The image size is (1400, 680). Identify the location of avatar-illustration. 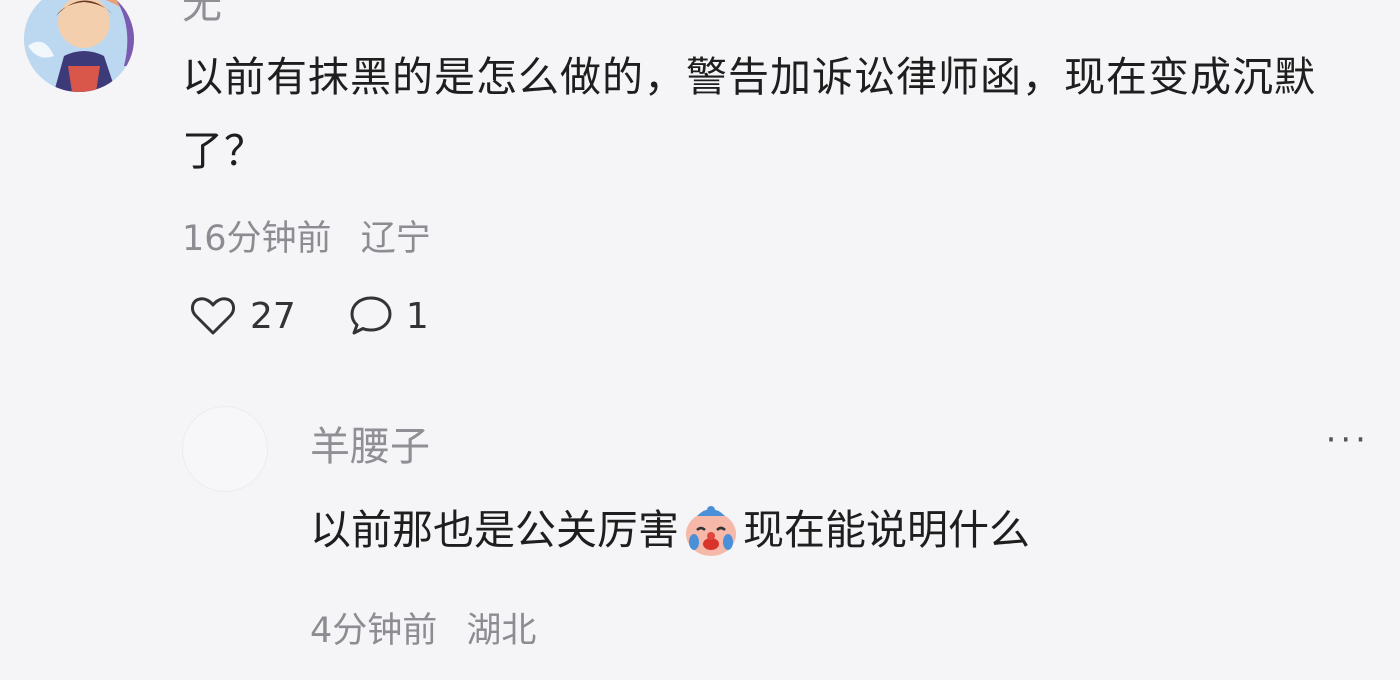
(79, 46).